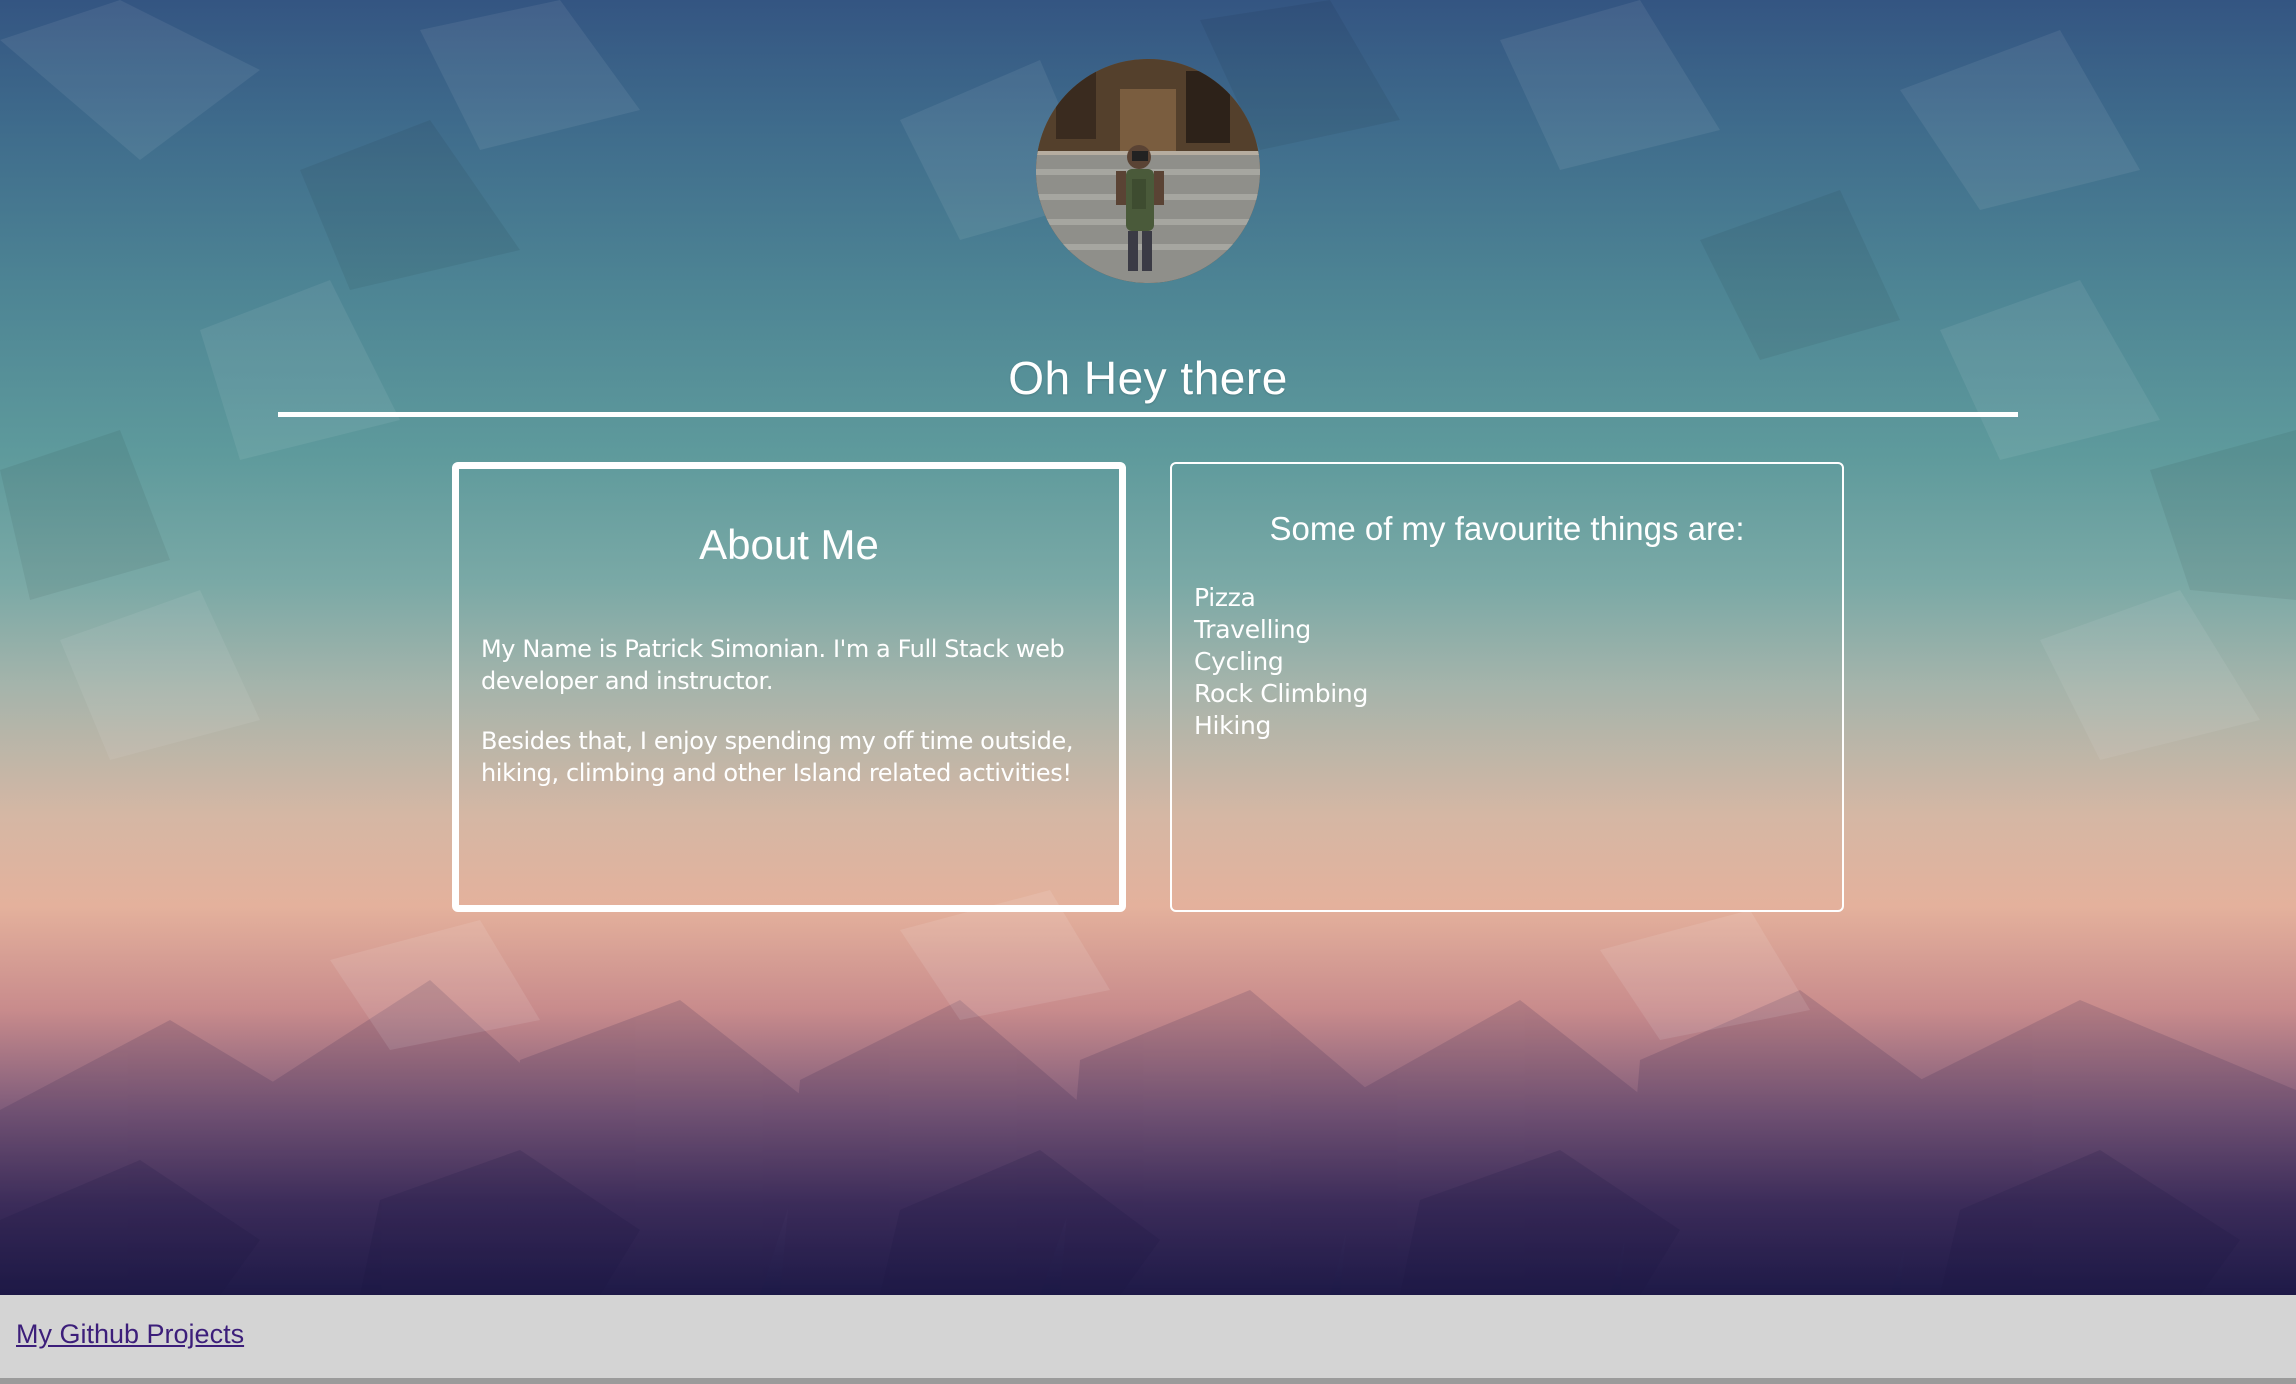 This screenshot has width=2296, height=1384. I want to click on page-title: Oh Hey there, so click(1148, 377).